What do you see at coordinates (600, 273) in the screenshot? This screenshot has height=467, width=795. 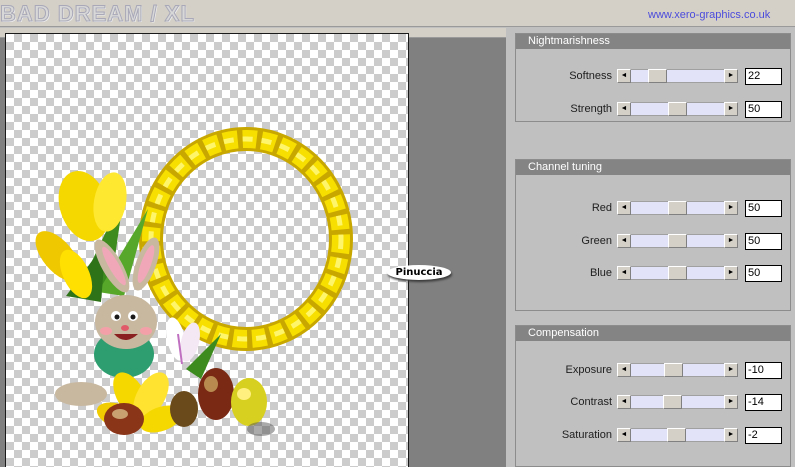 I see `slider-label: Blue` at bounding box center [600, 273].